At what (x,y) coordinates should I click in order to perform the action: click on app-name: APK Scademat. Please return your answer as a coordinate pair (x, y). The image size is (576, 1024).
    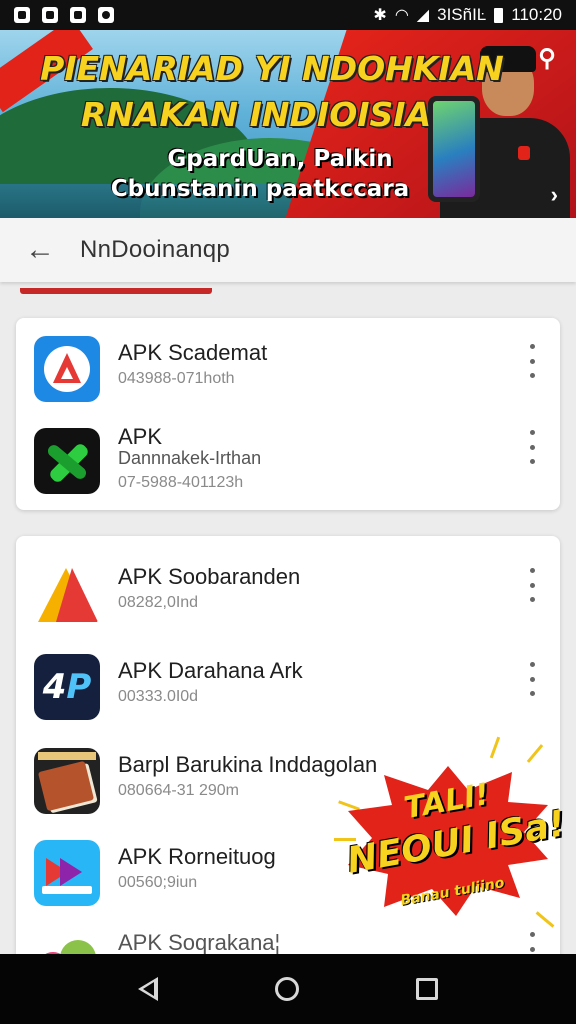
    Looking at the image, I should click on (193, 352).